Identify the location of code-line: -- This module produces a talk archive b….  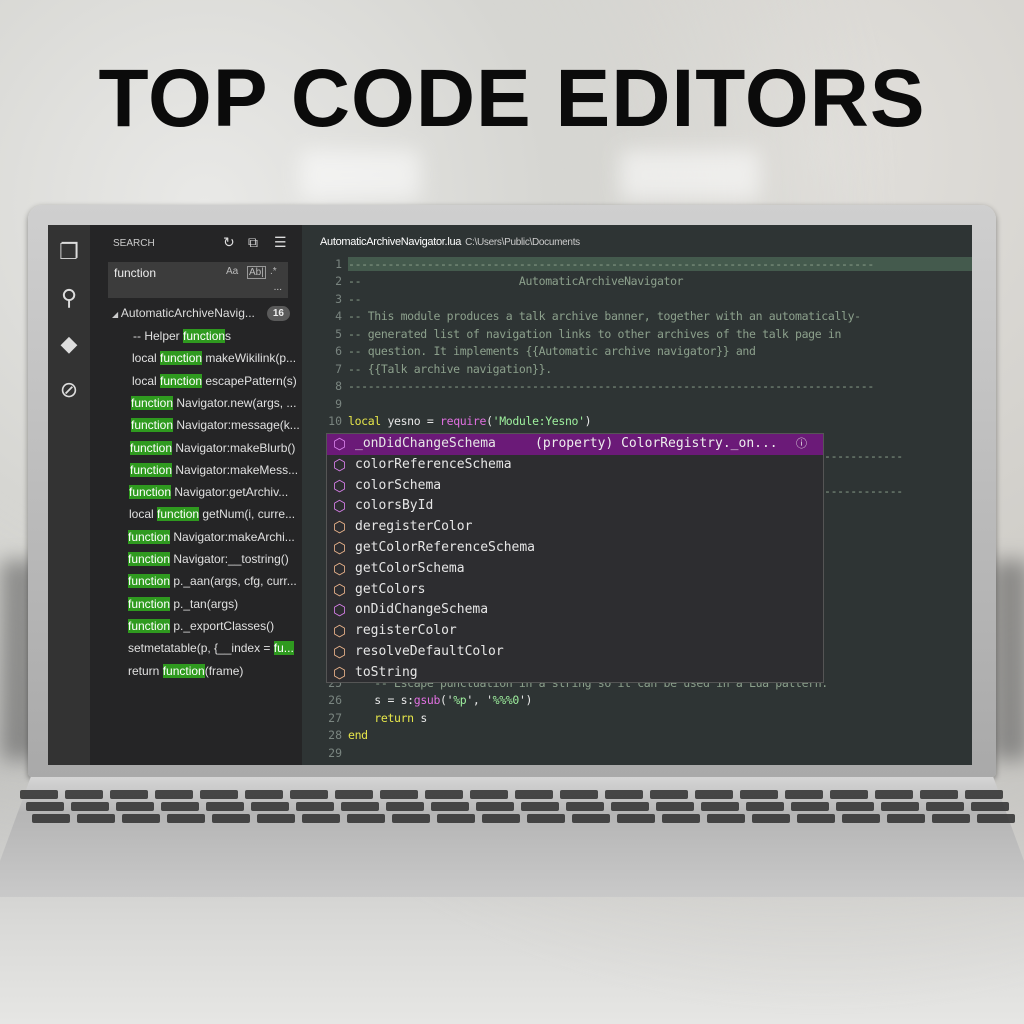
(604, 316).